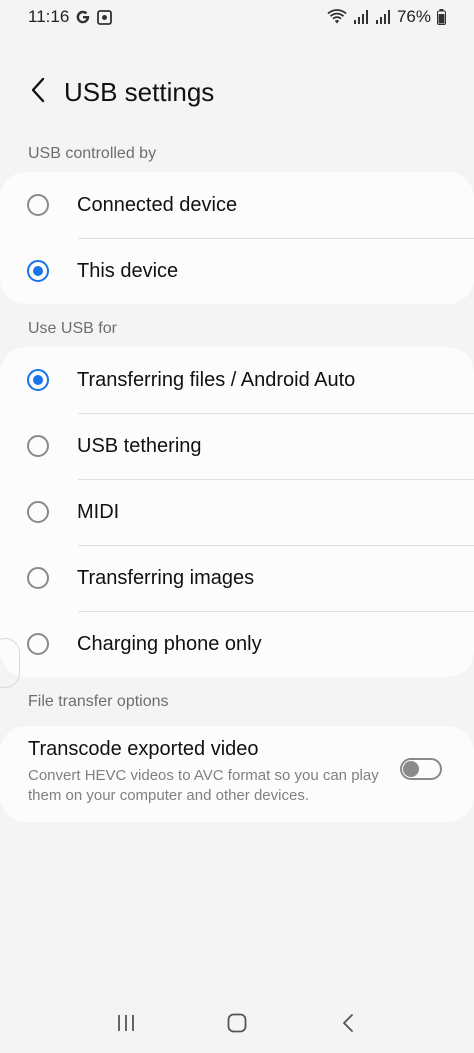 The height and width of the screenshot is (1053, 474). Describe the element at coordinates (143, 749) in the screenshot. I see `setting-title: Transcode exported video` at that location.